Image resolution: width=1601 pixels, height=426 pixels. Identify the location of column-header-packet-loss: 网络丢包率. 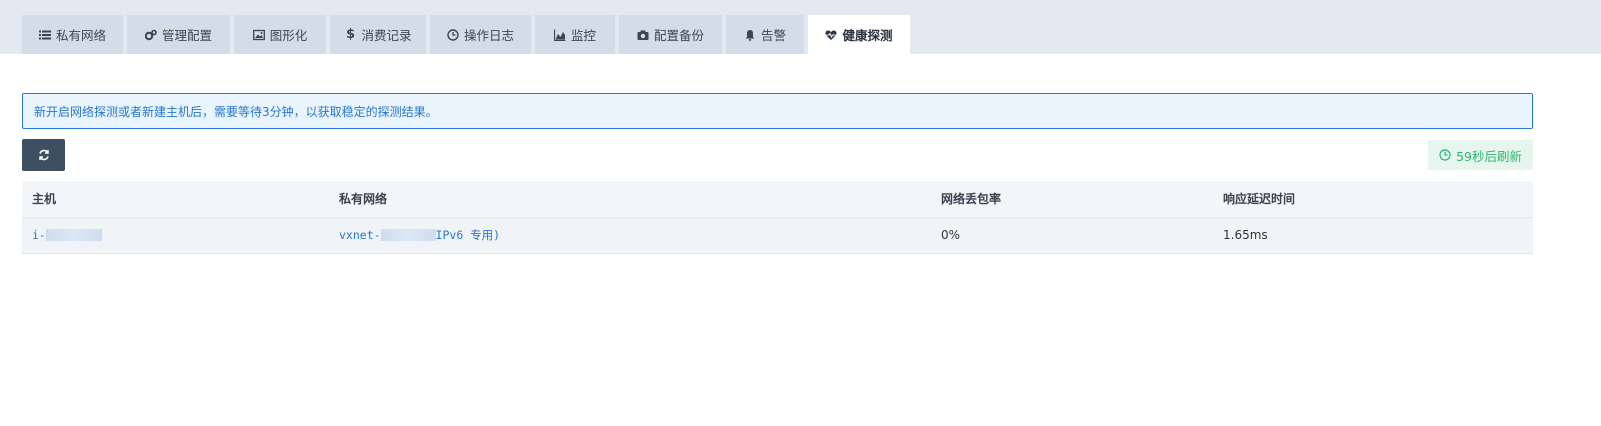
(1072, 199).